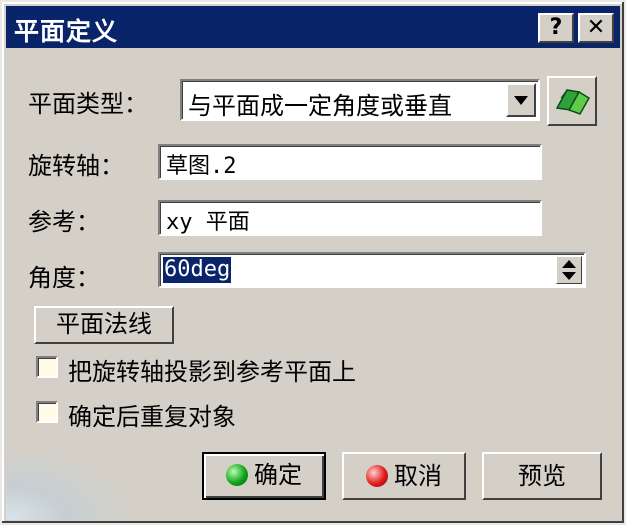 This screenshot has width=626, height=525. Describe the element at coordinates (569, 270) in the screenshot. I see `spin-updown-icon` at that location.